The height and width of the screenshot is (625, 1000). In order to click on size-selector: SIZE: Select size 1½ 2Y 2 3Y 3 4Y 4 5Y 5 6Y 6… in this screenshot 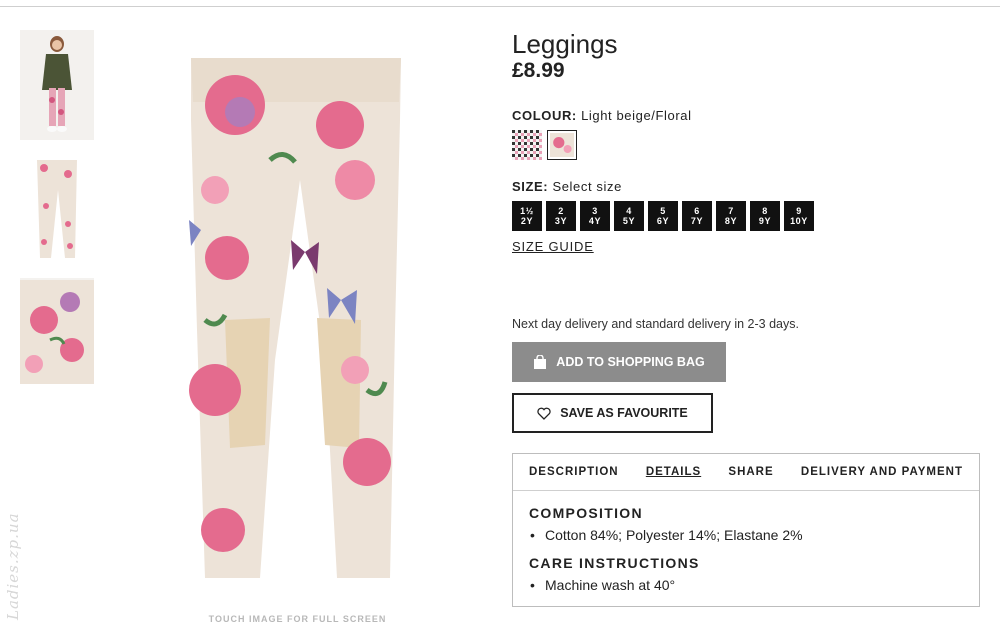, I will do `click(747, 216)`.